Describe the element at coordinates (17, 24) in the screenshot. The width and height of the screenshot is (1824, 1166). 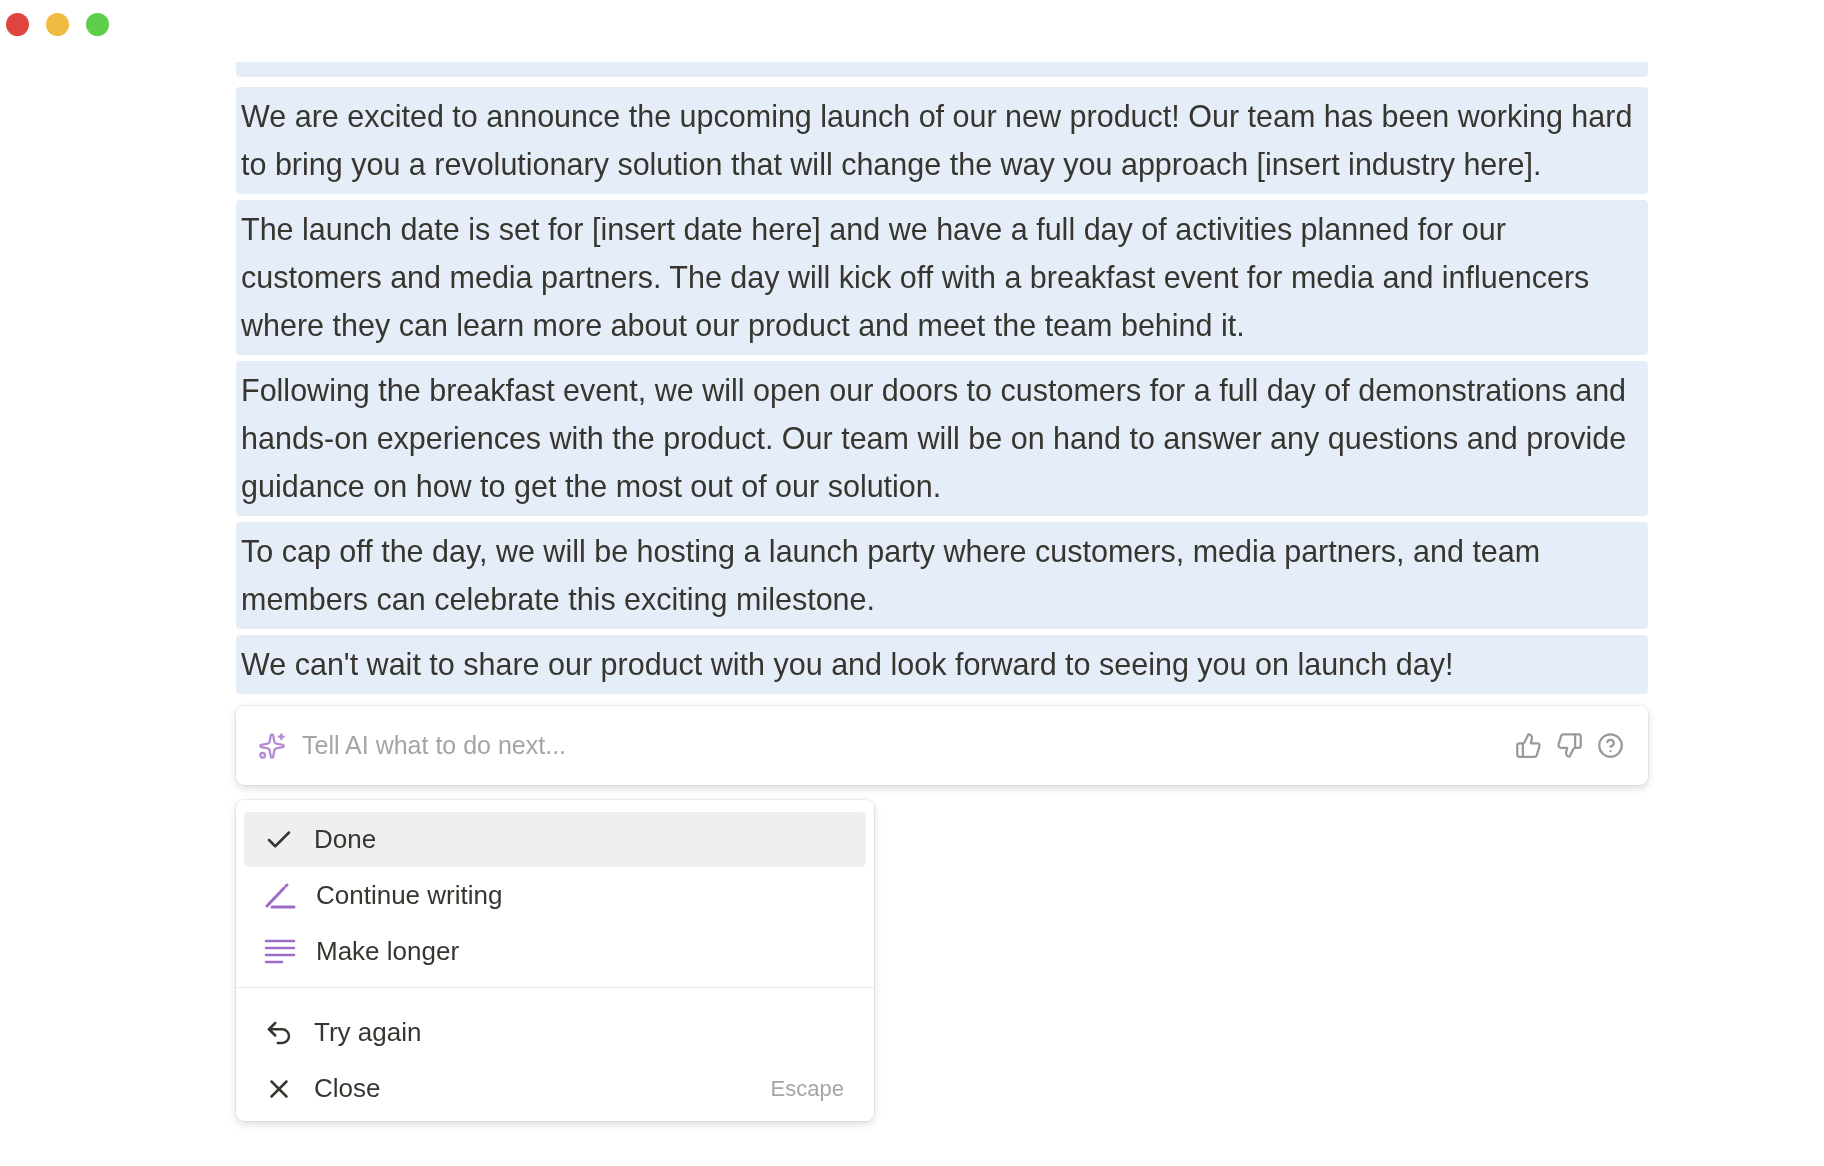
I see `close-window-icon` at that location.